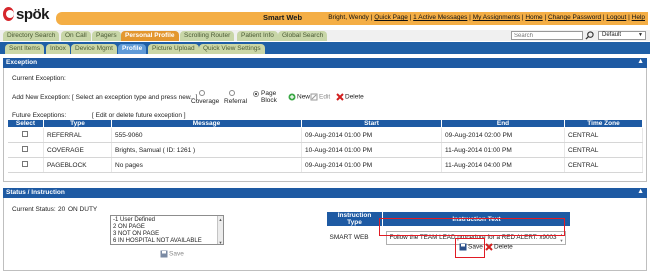 Image resolution: width=650 pixels, height=275 pixels. What do you see at coordinates (616, 17) in the screenshot?
I see `link-logout: Logout` at bounding box center [616, 17].